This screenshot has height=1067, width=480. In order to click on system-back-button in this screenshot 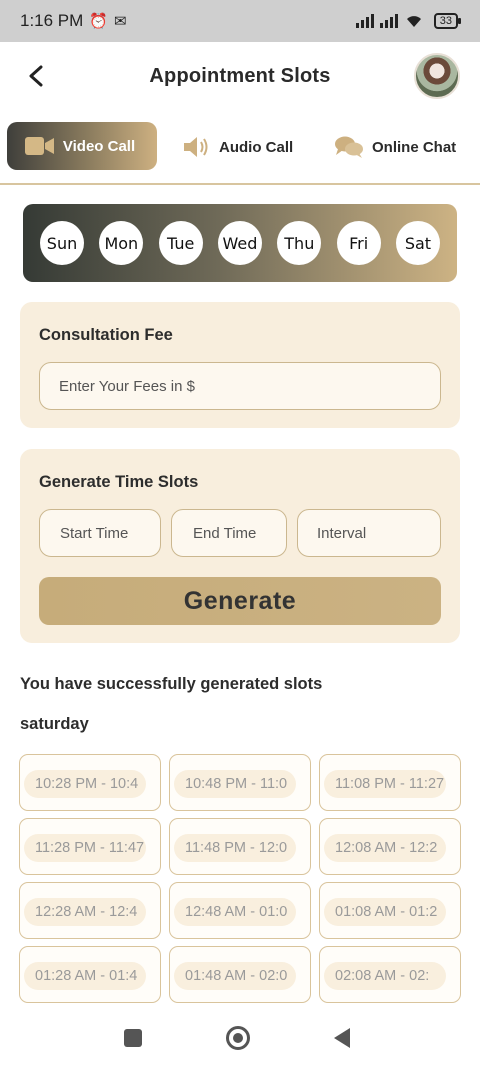, I will do `click(342, 1038)`.